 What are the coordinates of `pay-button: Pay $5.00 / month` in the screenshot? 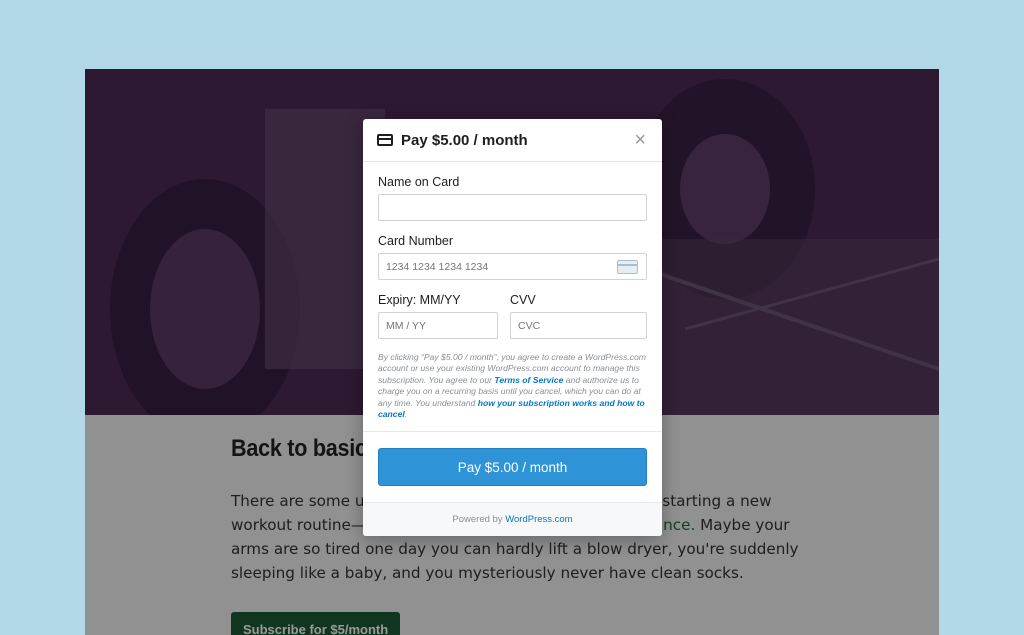 It's located at (512, 467).